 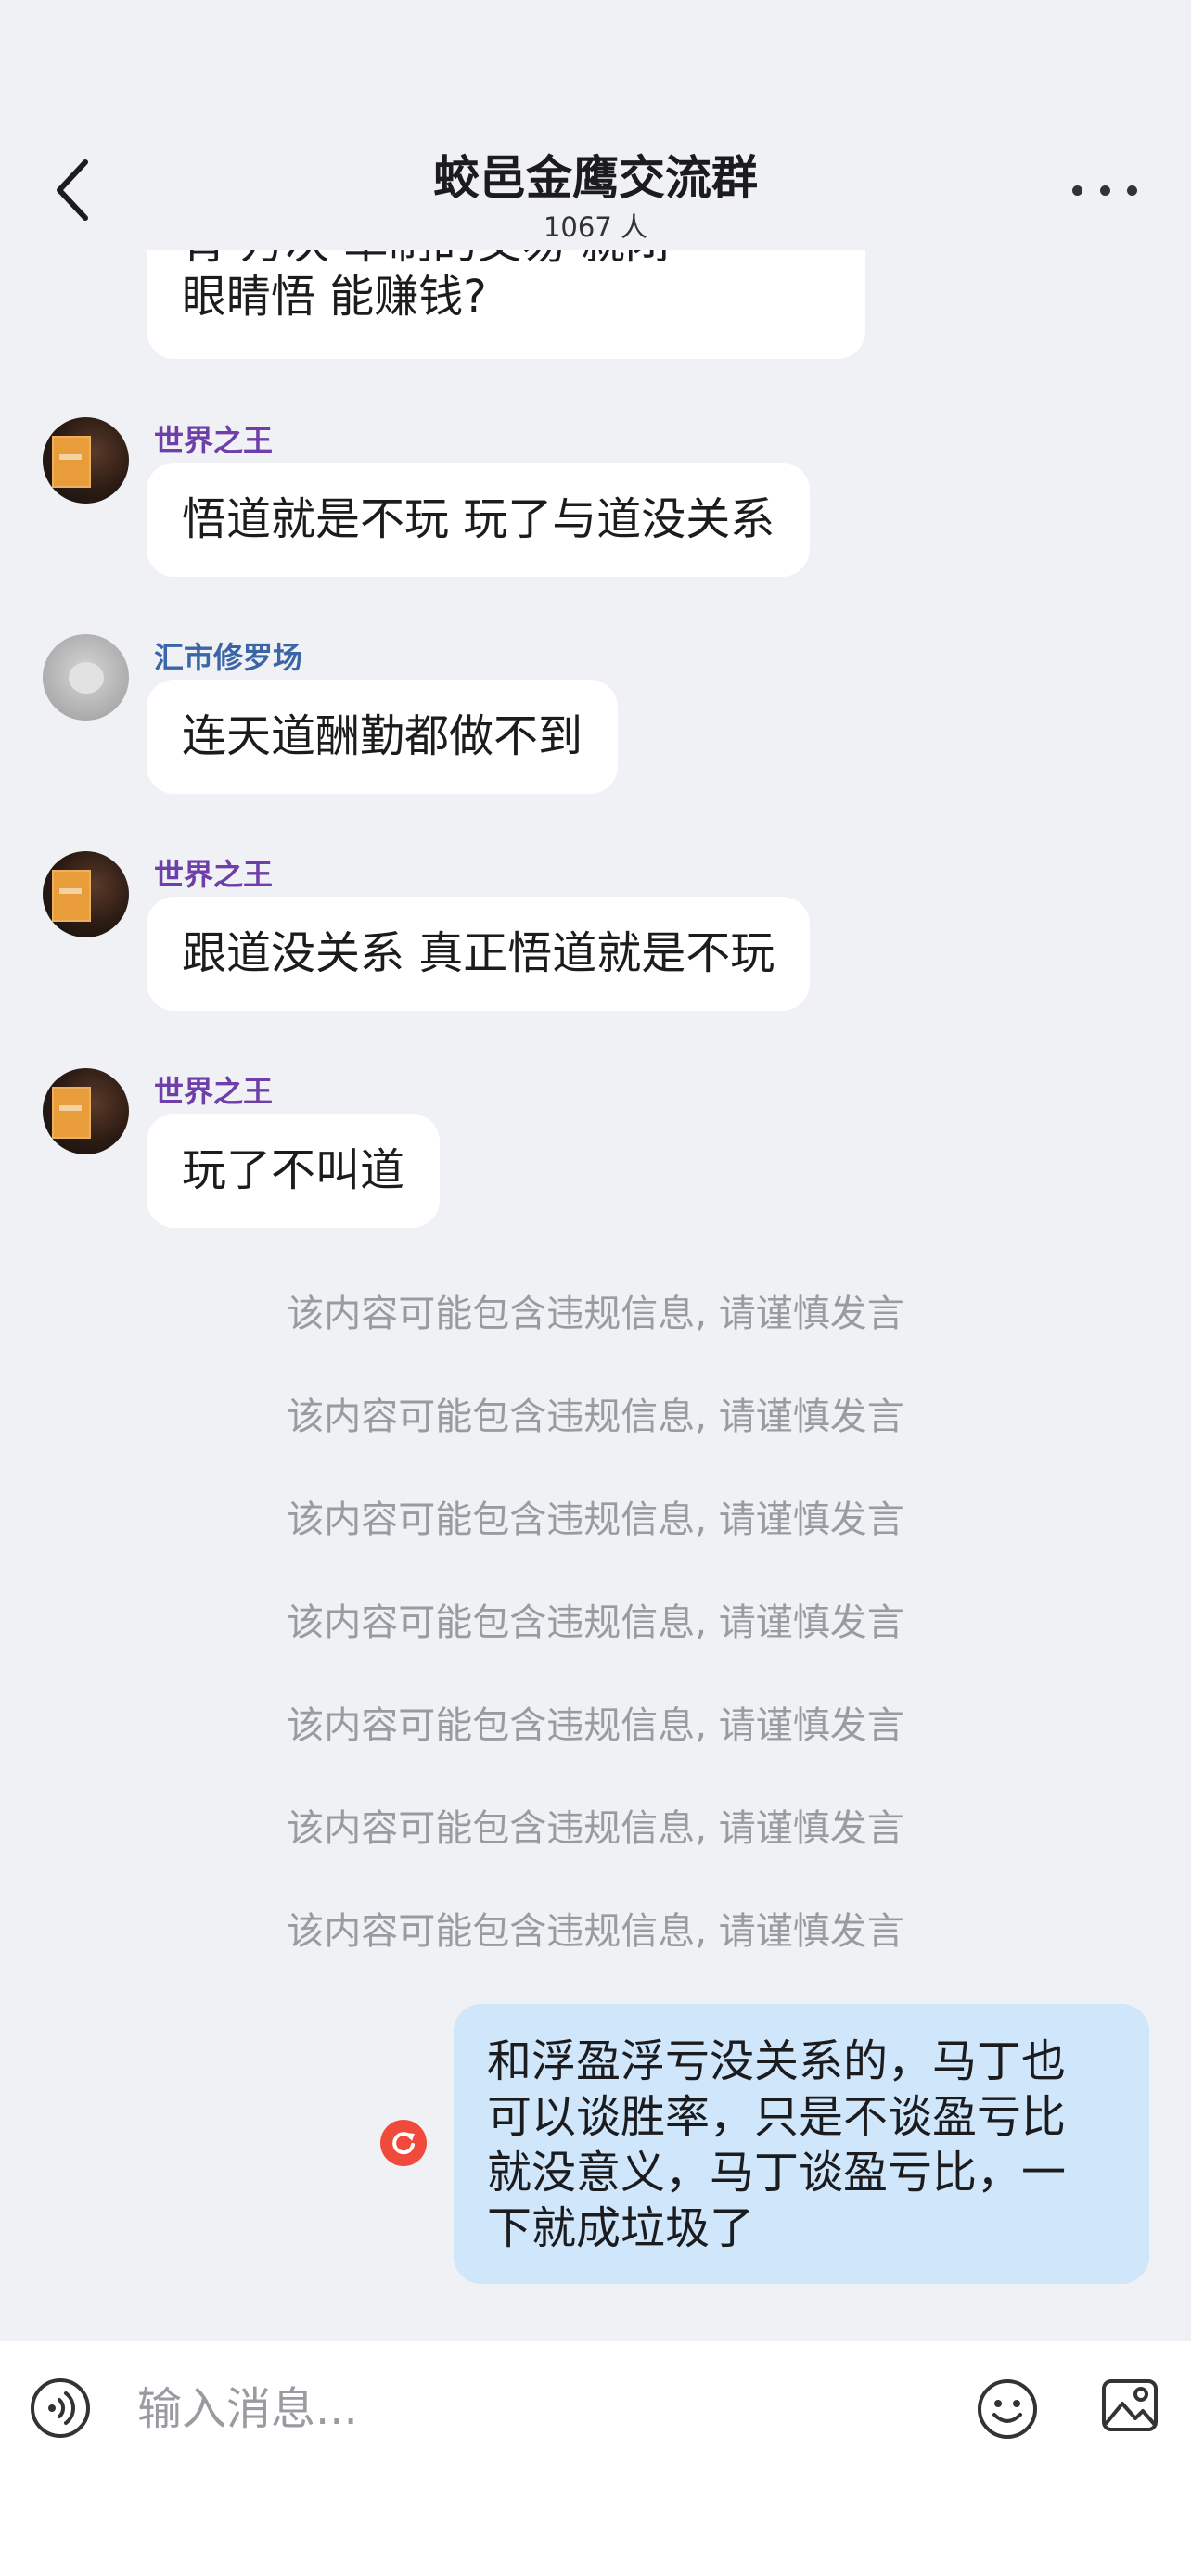 What do you see at coordinates (1007, 2409) in the screenshot?
I see `emoji-icon` at bounding box center [1007, 2409].